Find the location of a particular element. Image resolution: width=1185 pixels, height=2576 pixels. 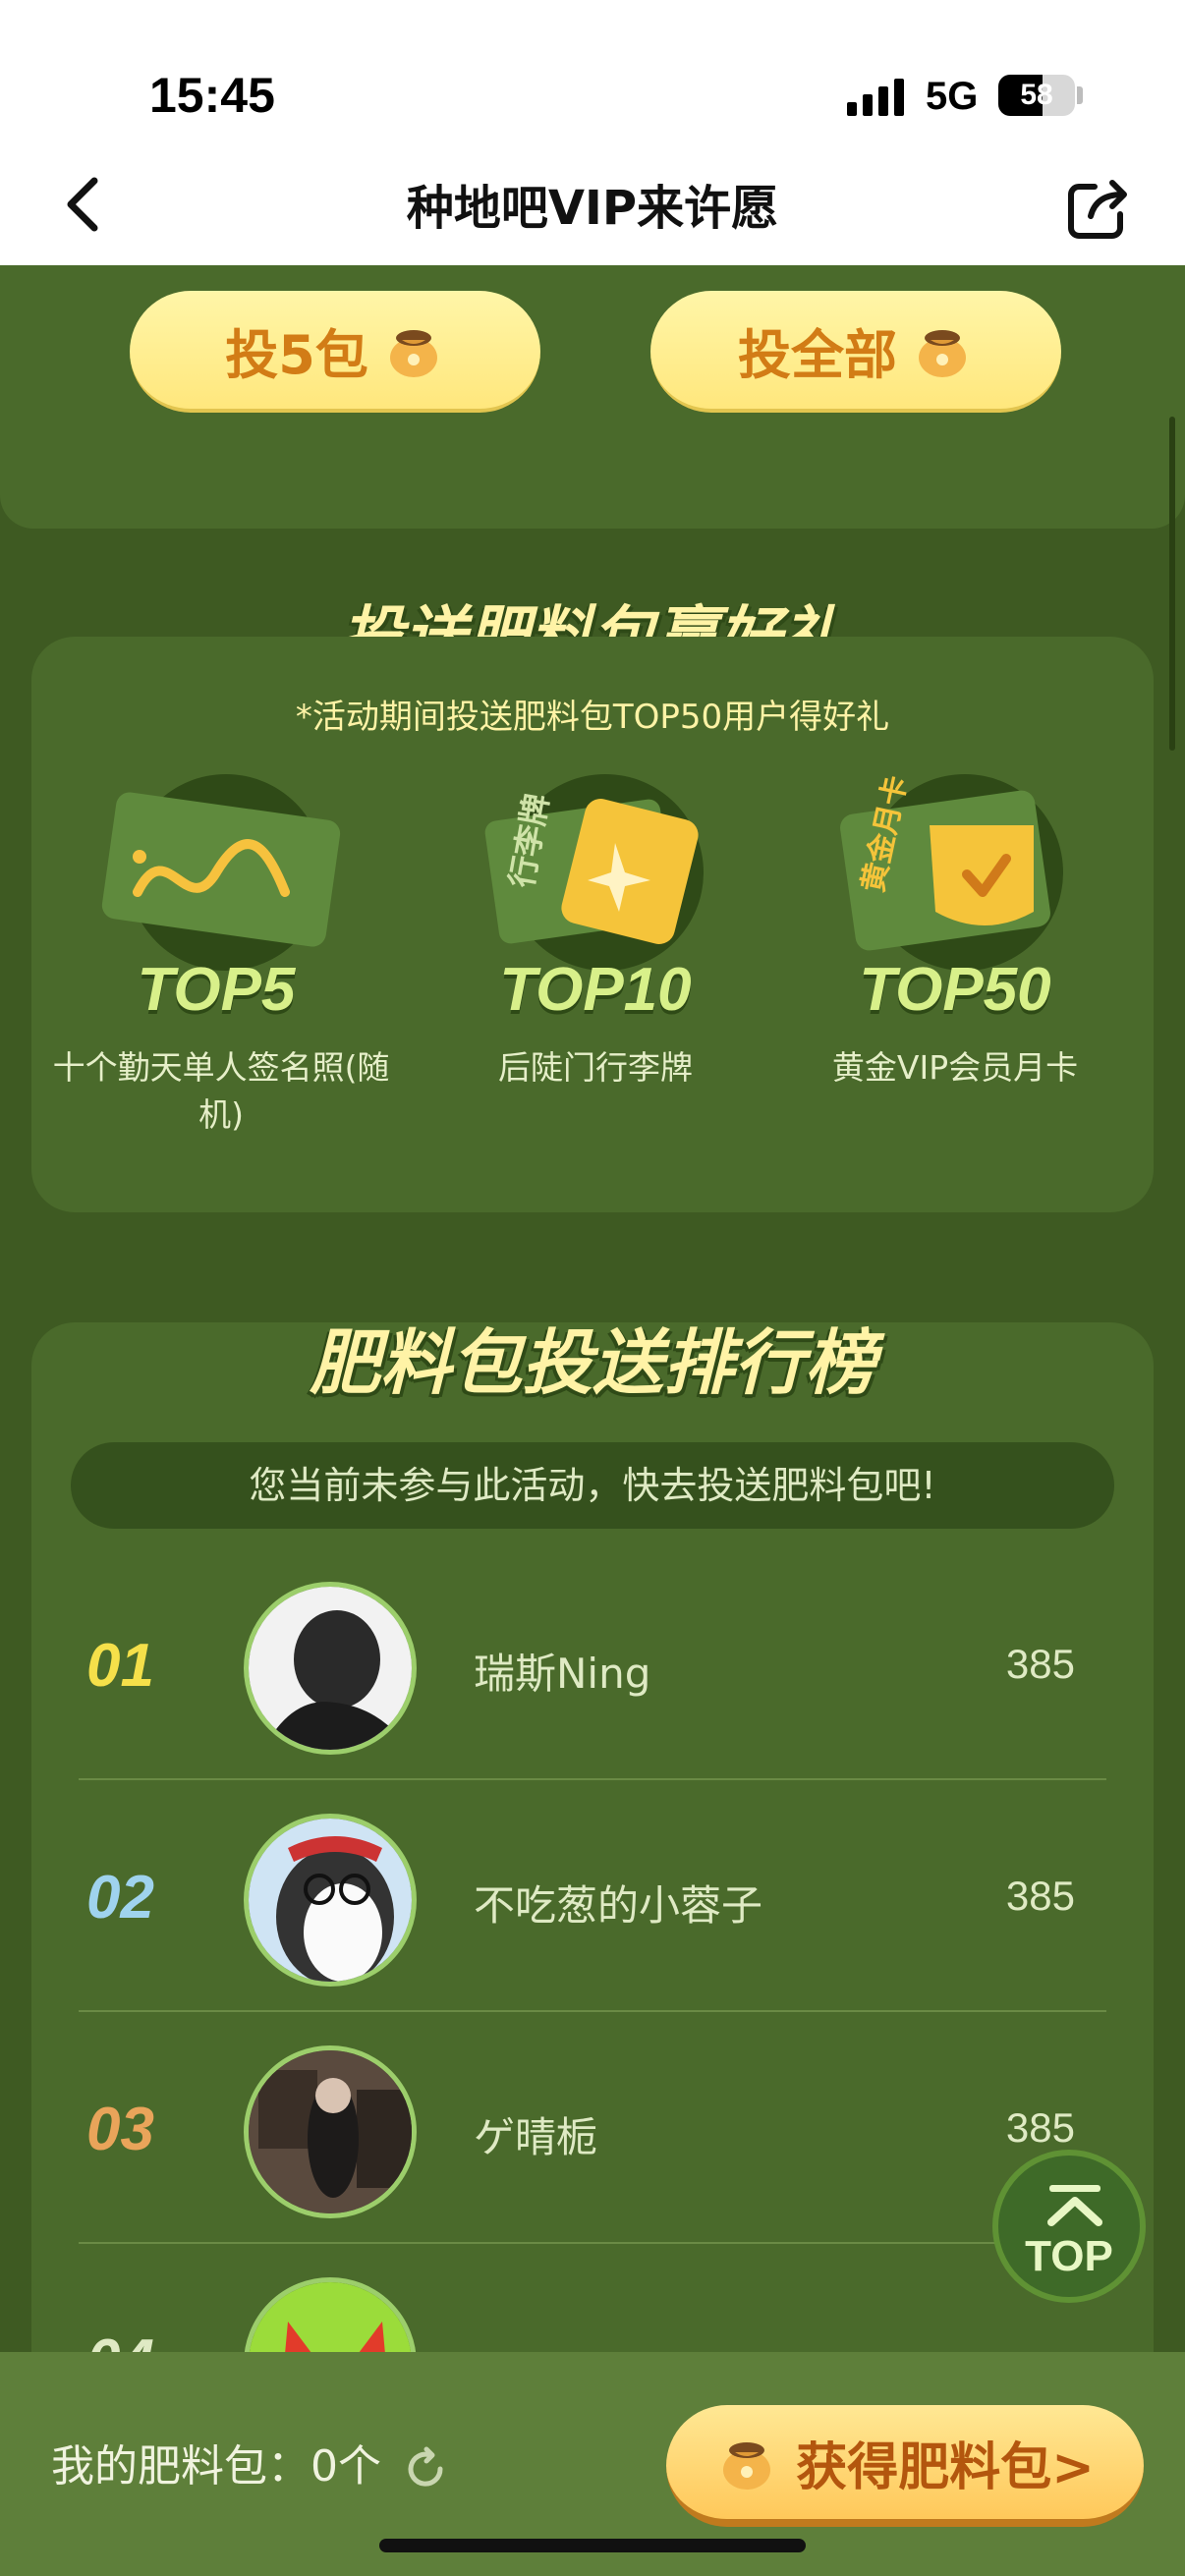

prize-name: 后陡门行李牌 is located at coordinates (596, 1067).